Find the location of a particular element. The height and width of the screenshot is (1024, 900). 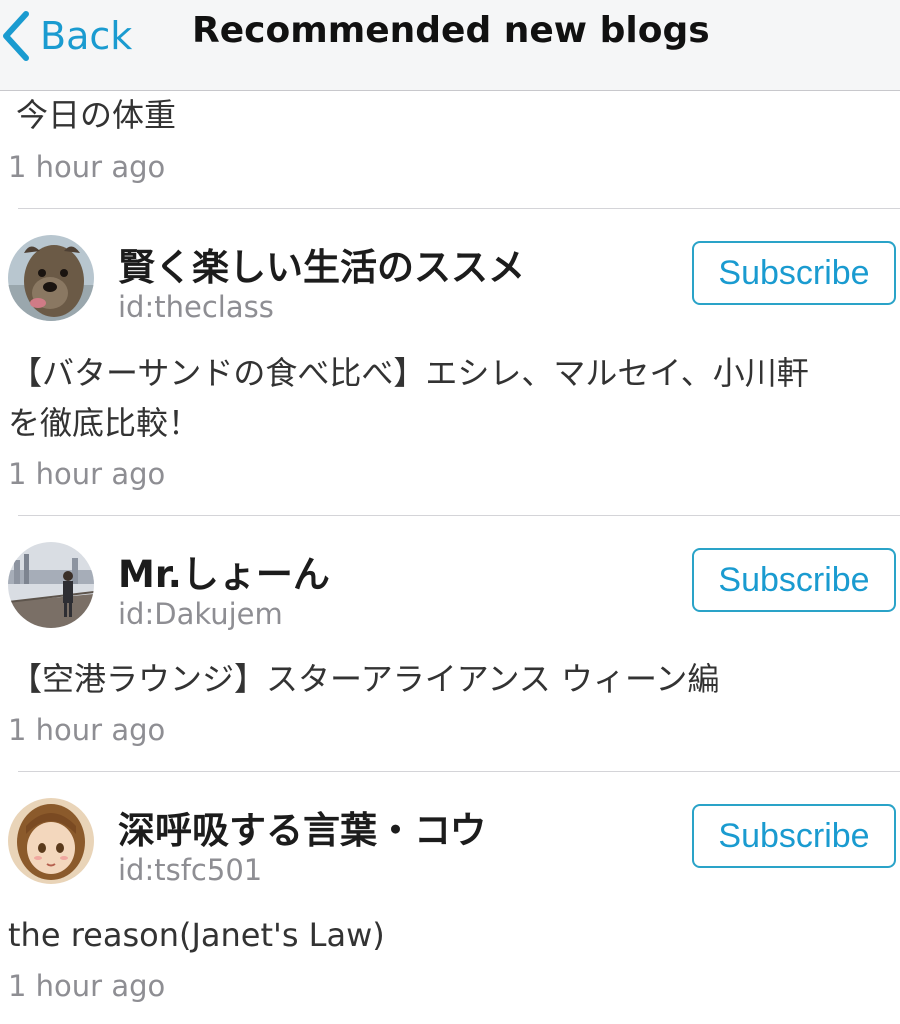

cartoon-girl-avatar is located at coordinates (51, 841).